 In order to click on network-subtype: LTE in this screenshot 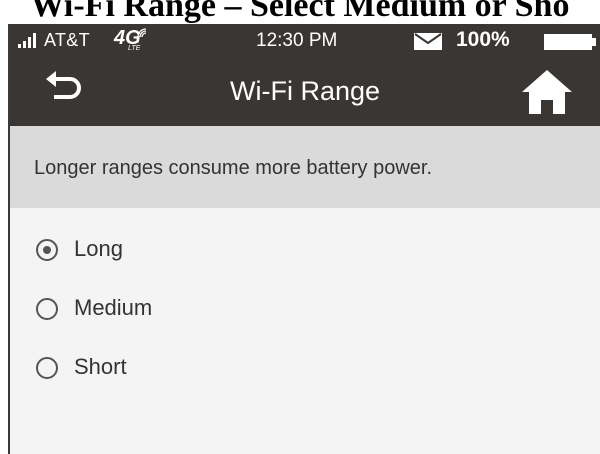, I will do `click(134, 48)`.